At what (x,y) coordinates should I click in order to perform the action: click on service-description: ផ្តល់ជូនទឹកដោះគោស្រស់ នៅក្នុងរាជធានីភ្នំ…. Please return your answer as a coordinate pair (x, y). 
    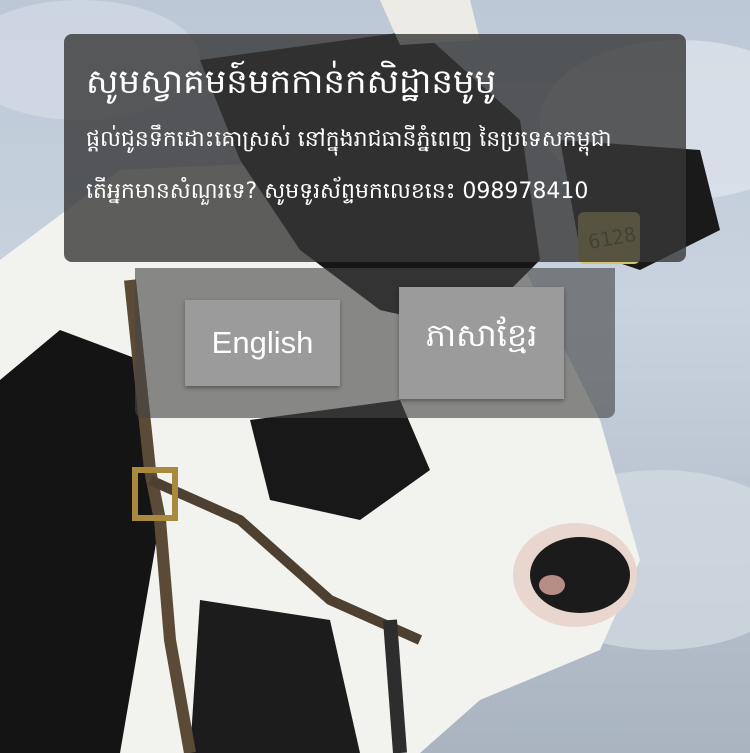
    Looking at the image, I should click on (349, 139).